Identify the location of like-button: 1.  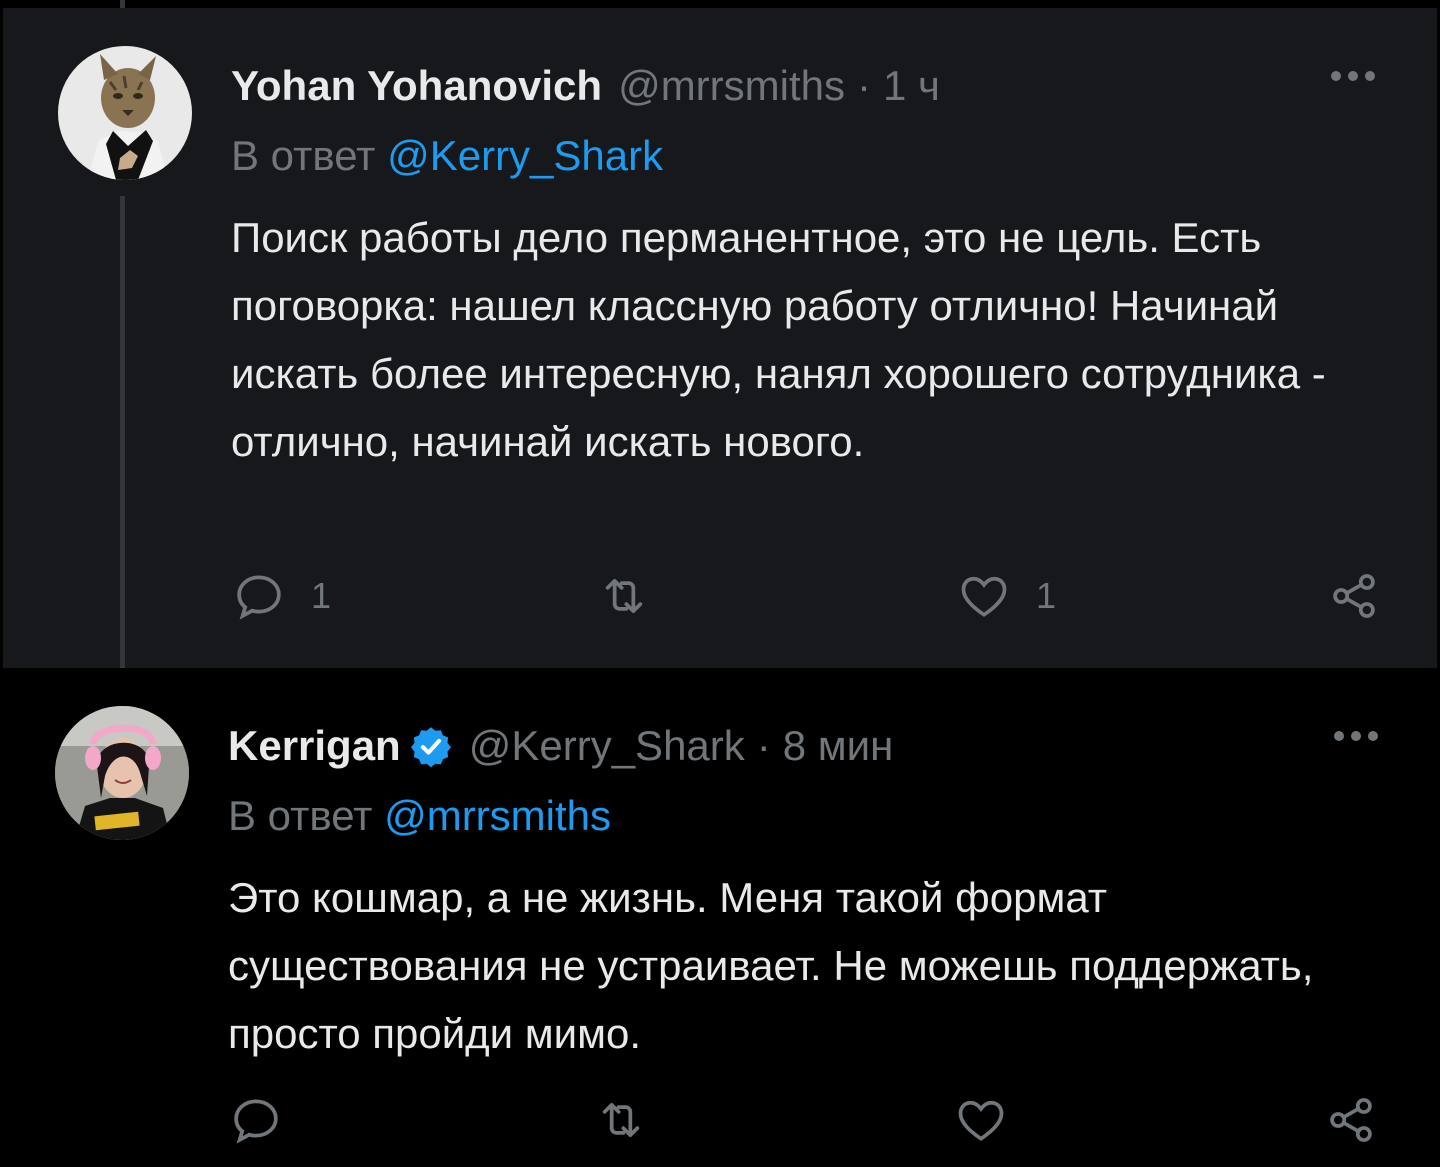
(1006, 596).